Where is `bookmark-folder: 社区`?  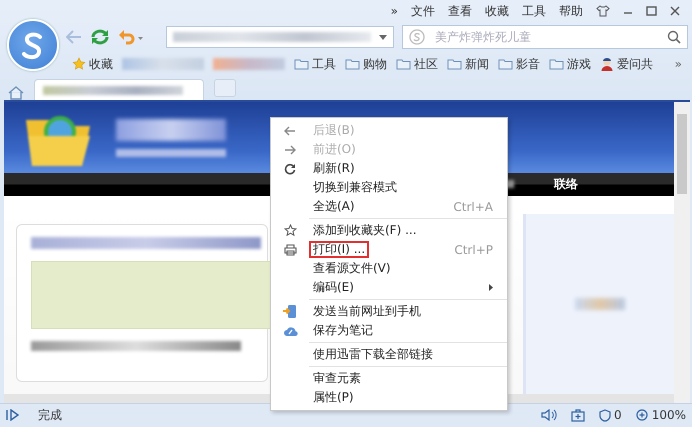
bookmark-folder: 社区 is located at coordinates (417, 64).